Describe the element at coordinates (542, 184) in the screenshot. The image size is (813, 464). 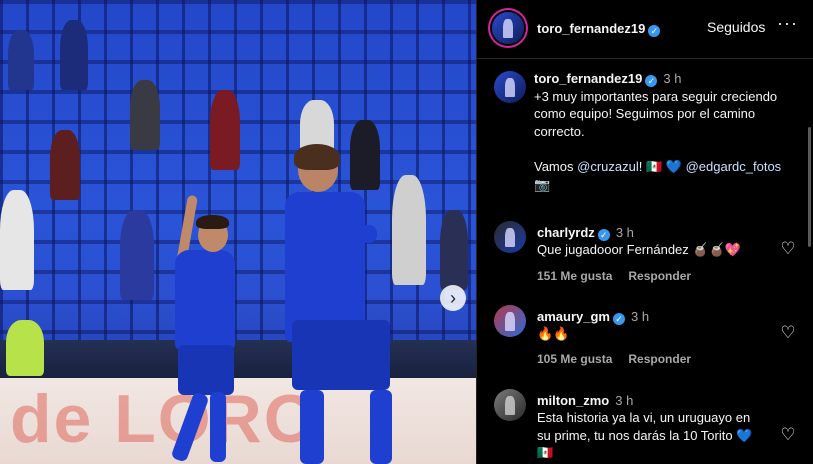
I see `camera-emoji: 📷` at that location.